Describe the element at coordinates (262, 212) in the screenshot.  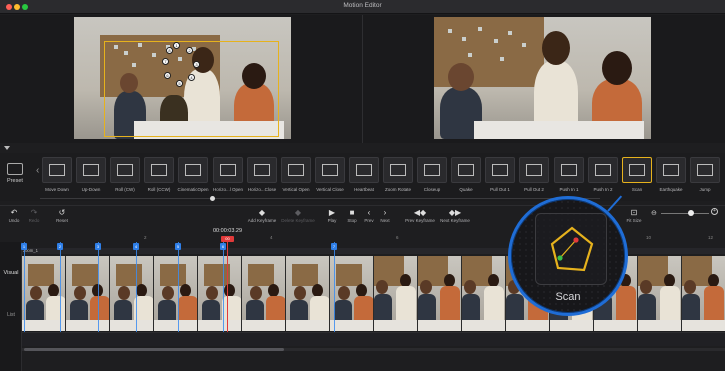
I see `add-keyframe-icon: ◆` at that location.